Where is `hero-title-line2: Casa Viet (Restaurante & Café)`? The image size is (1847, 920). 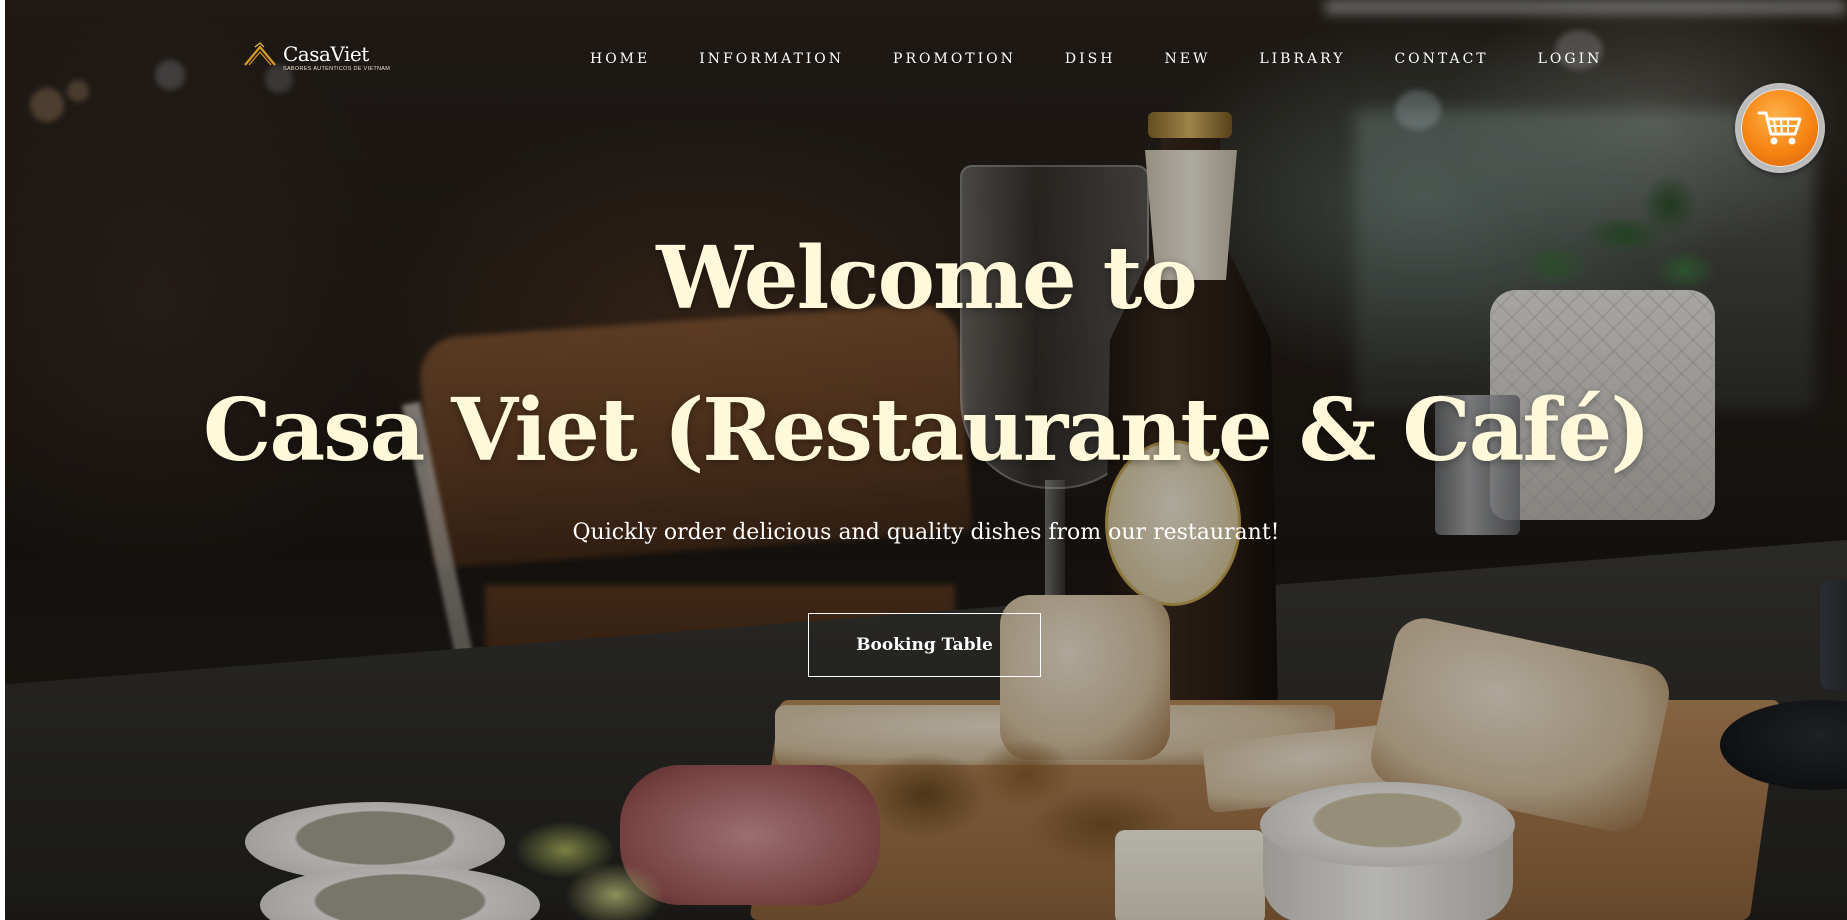
hero-title-line2: Casa Viet (Restaurante & Café) is located at coordinates (927, 430).